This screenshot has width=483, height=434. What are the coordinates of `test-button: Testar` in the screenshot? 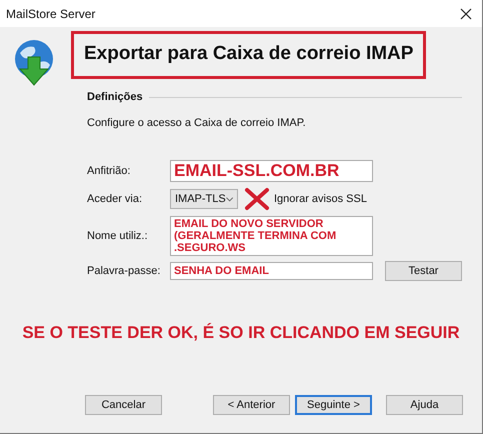 It's located at (423, 271).